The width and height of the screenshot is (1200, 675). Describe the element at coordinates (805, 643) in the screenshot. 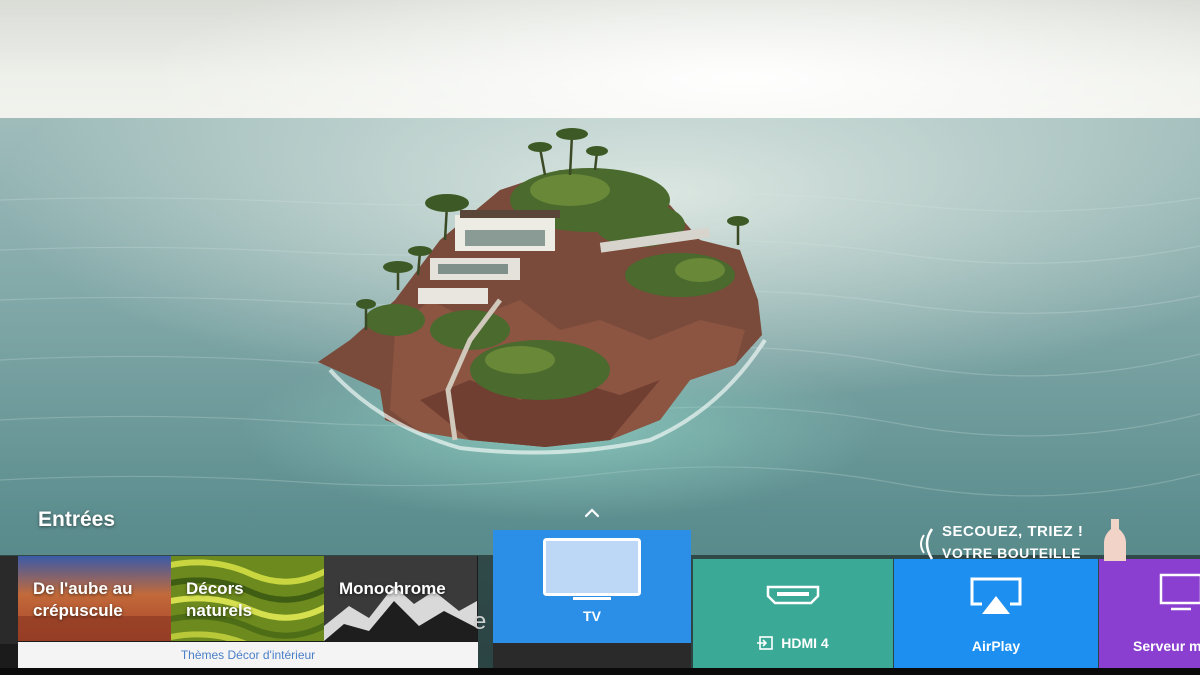

I see `source-tile-label: HDMI 4` at that location.